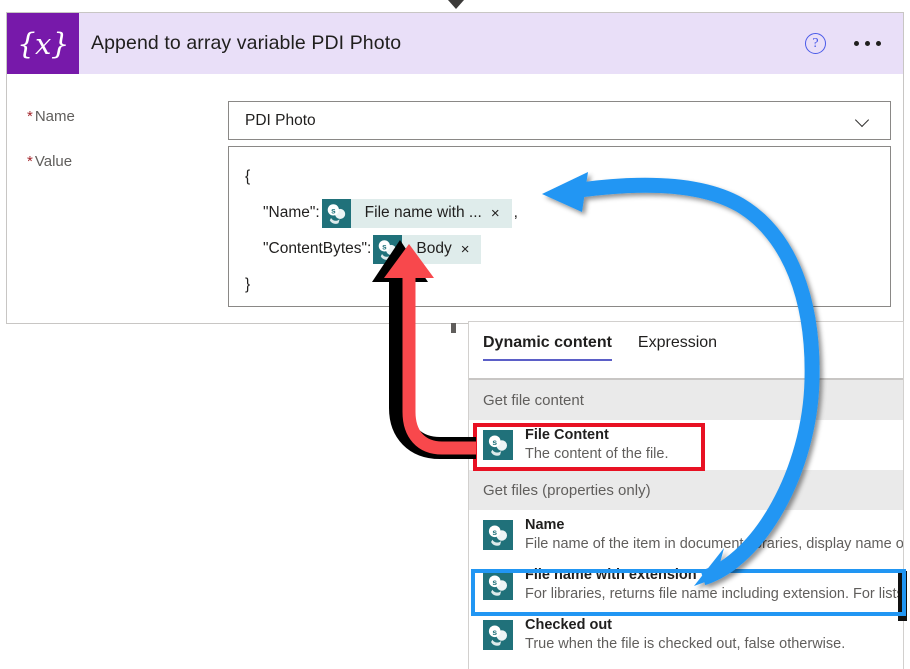 Image resolution: width=910 pixels, height=669 pixels. I want to click on list-item-description: The content of the file., so click(597, 454).